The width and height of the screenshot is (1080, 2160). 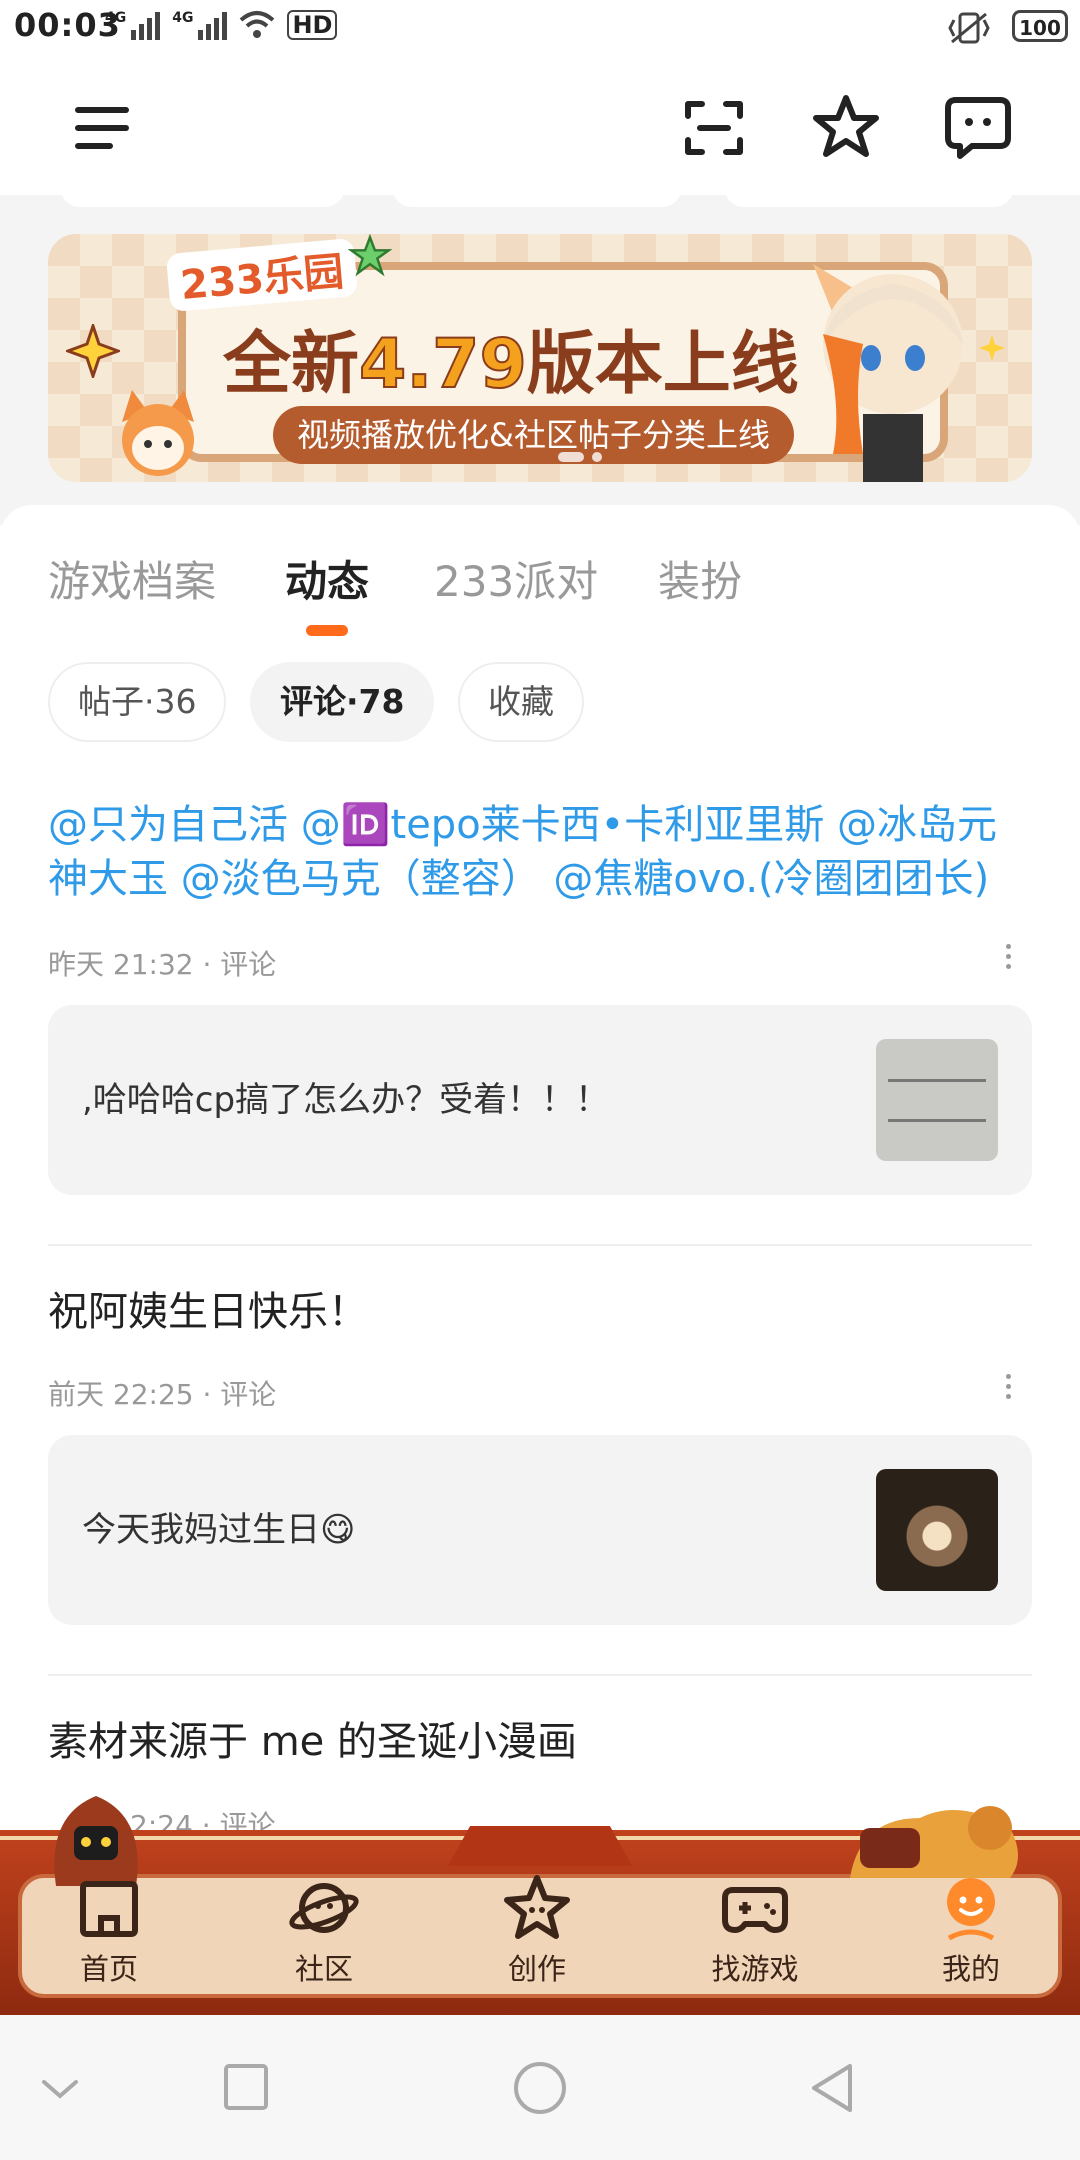 What do you see at coordinates (700, 578) in the screenshot?
I see `tab-dress-up: 装扮` at bounding box center [700, 578].